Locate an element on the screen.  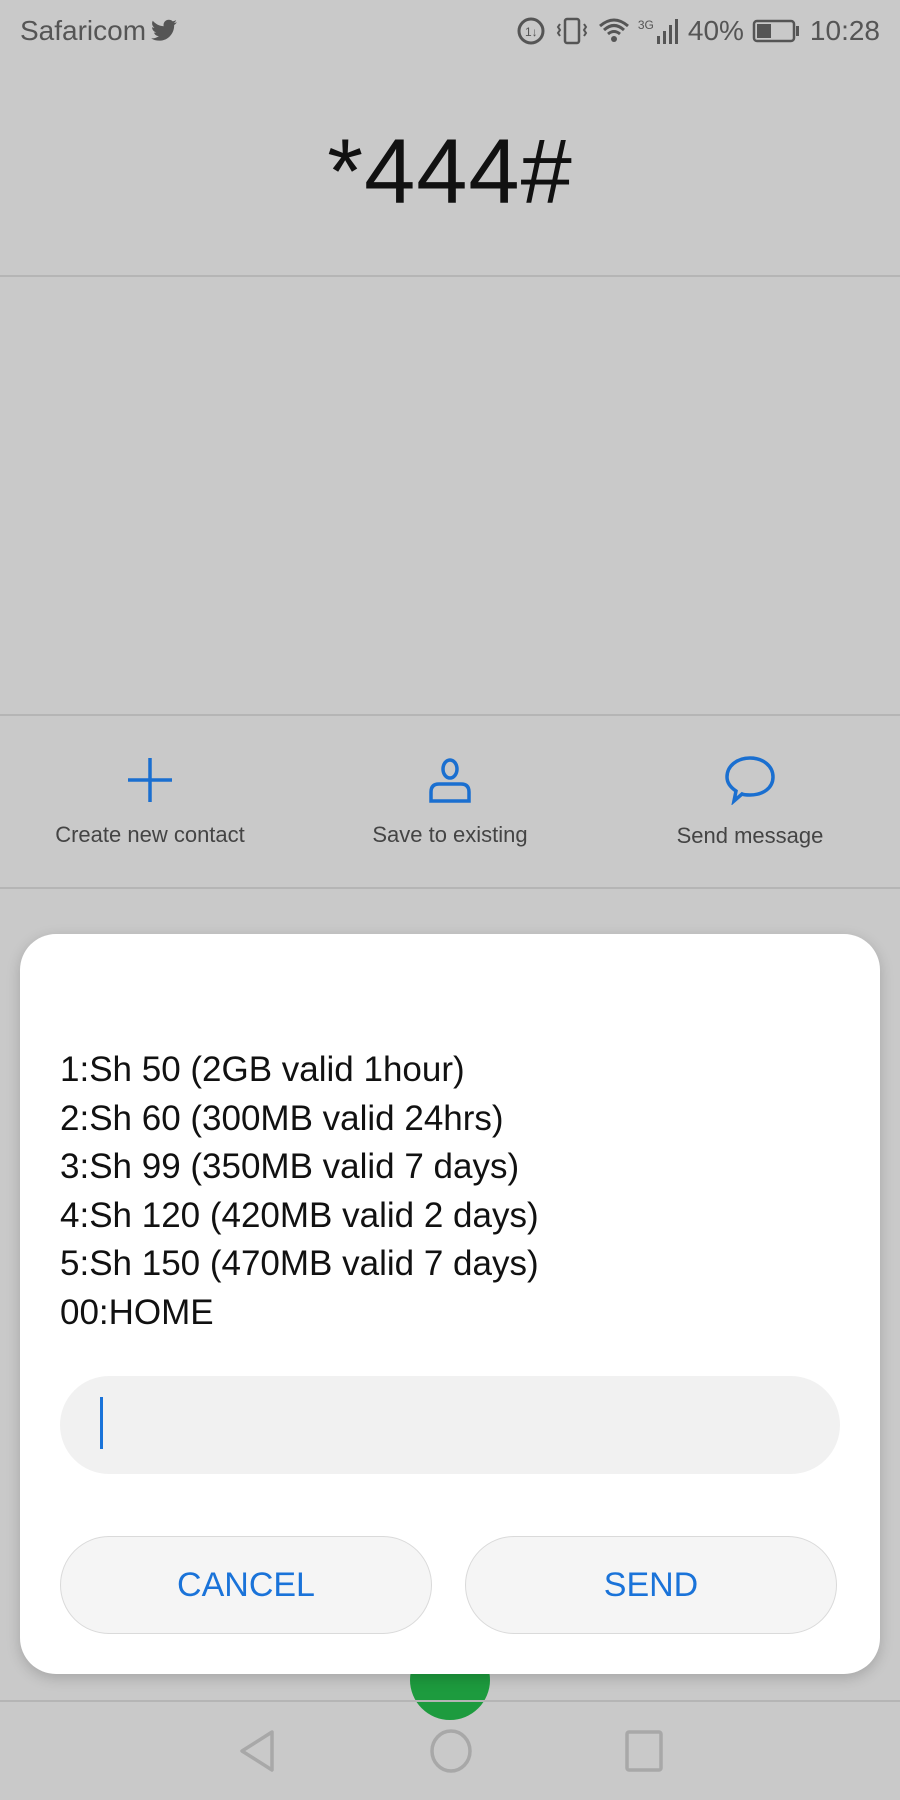
send-message-label: Send message is located at coordinates (750, 835).